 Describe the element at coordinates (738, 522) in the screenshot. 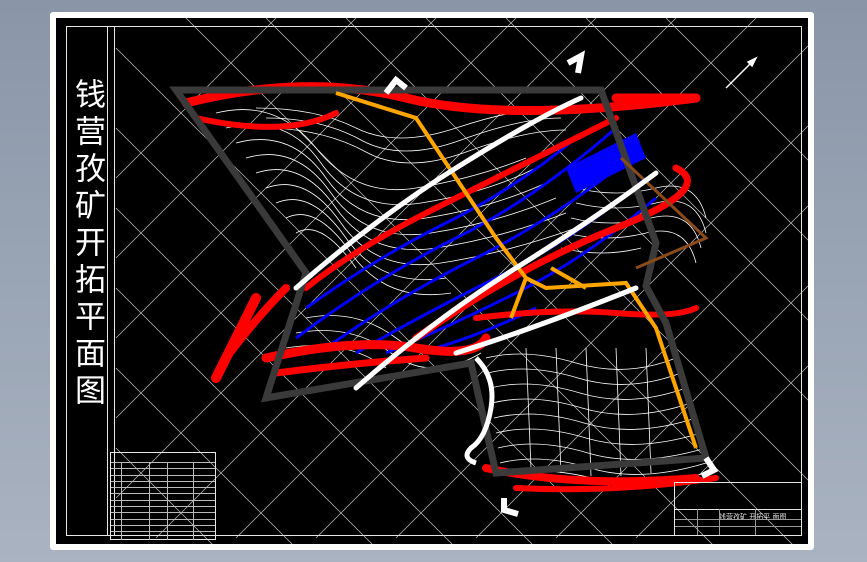

I see `title-block-rows` at that location.